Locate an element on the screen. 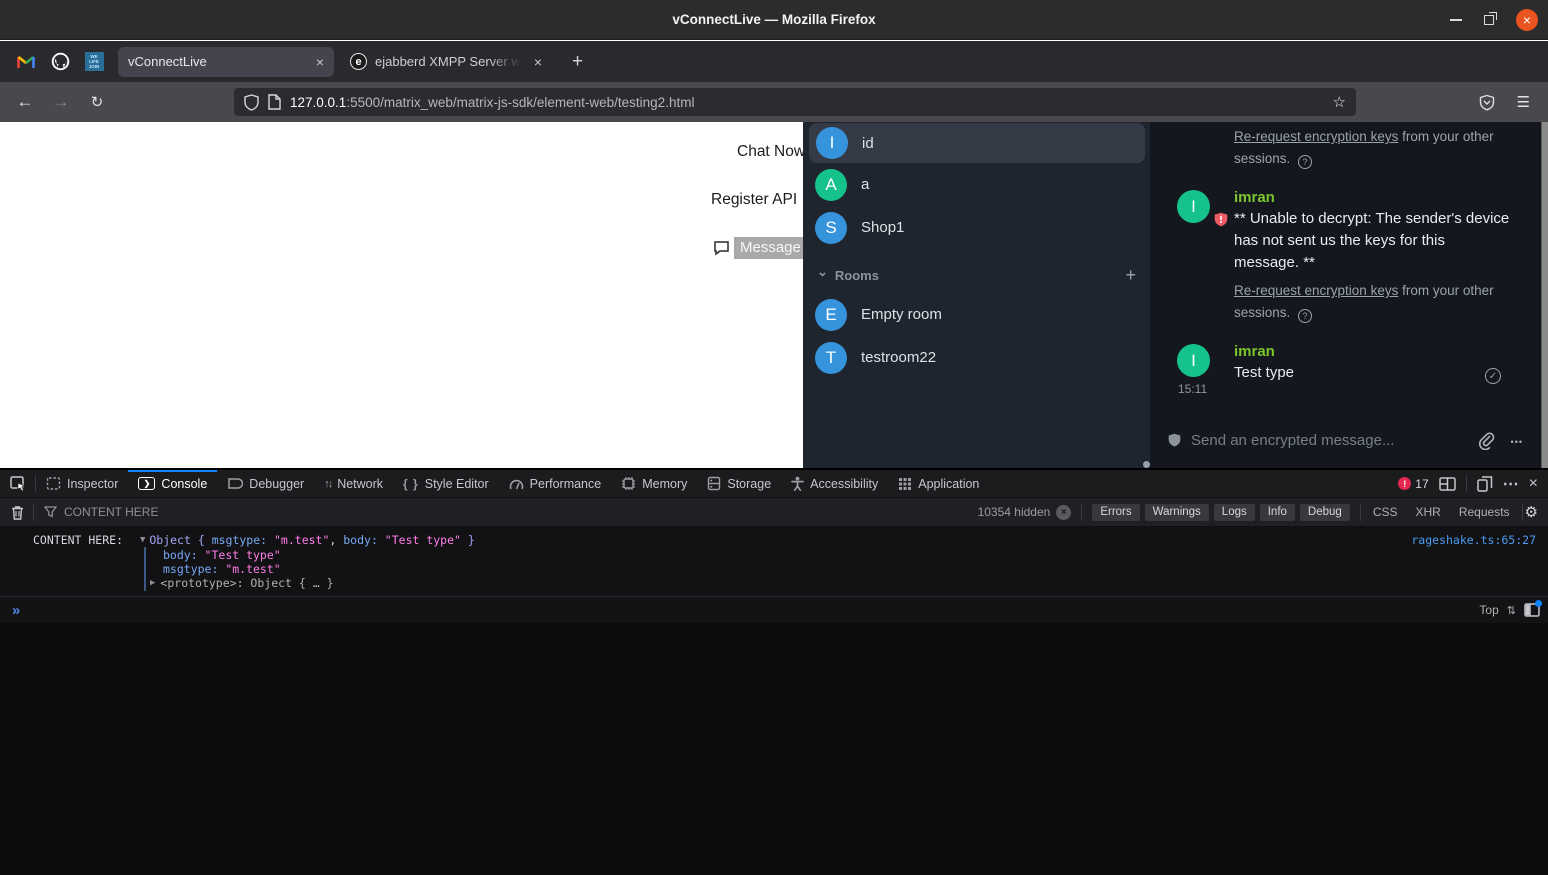 The width and height of the screenshot is (1548, 875). message-body: Test type is located at coordinates (1264, 372).